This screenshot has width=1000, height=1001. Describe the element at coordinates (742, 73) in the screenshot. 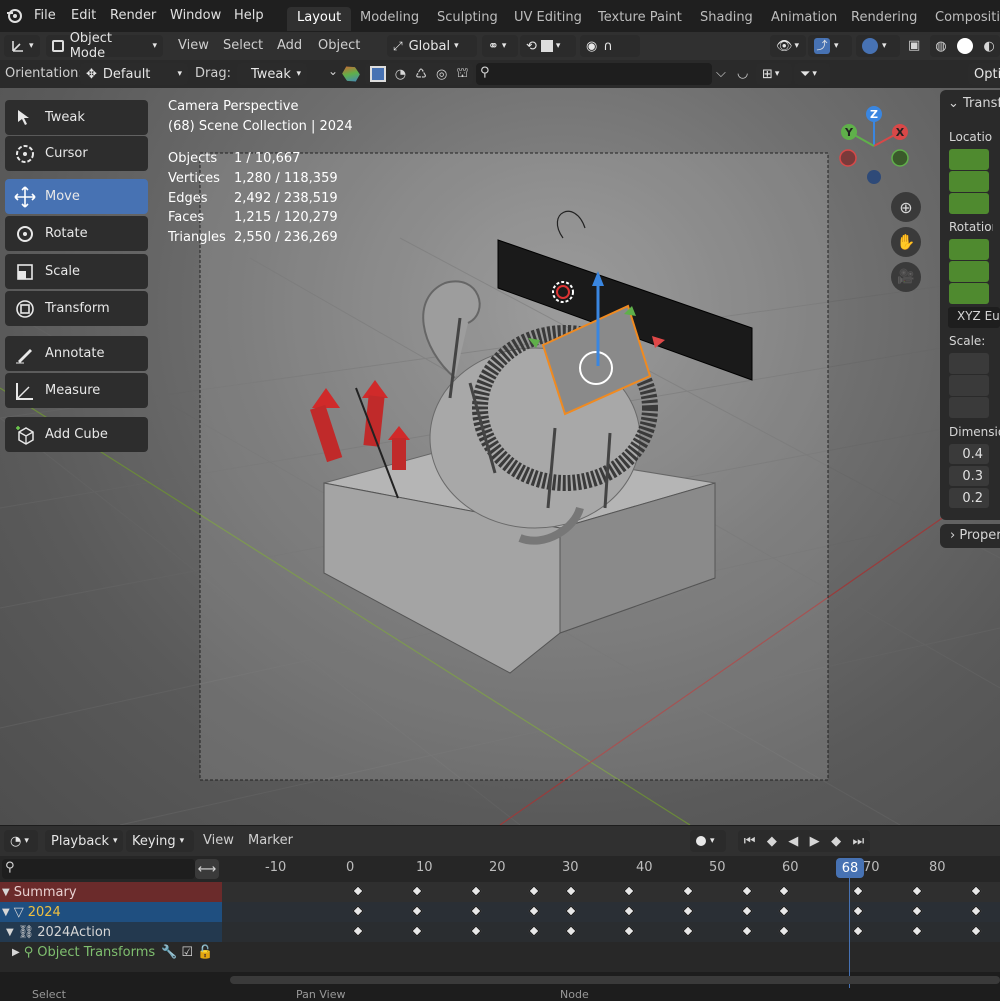

I see `hide-icon: ◡` at that location.